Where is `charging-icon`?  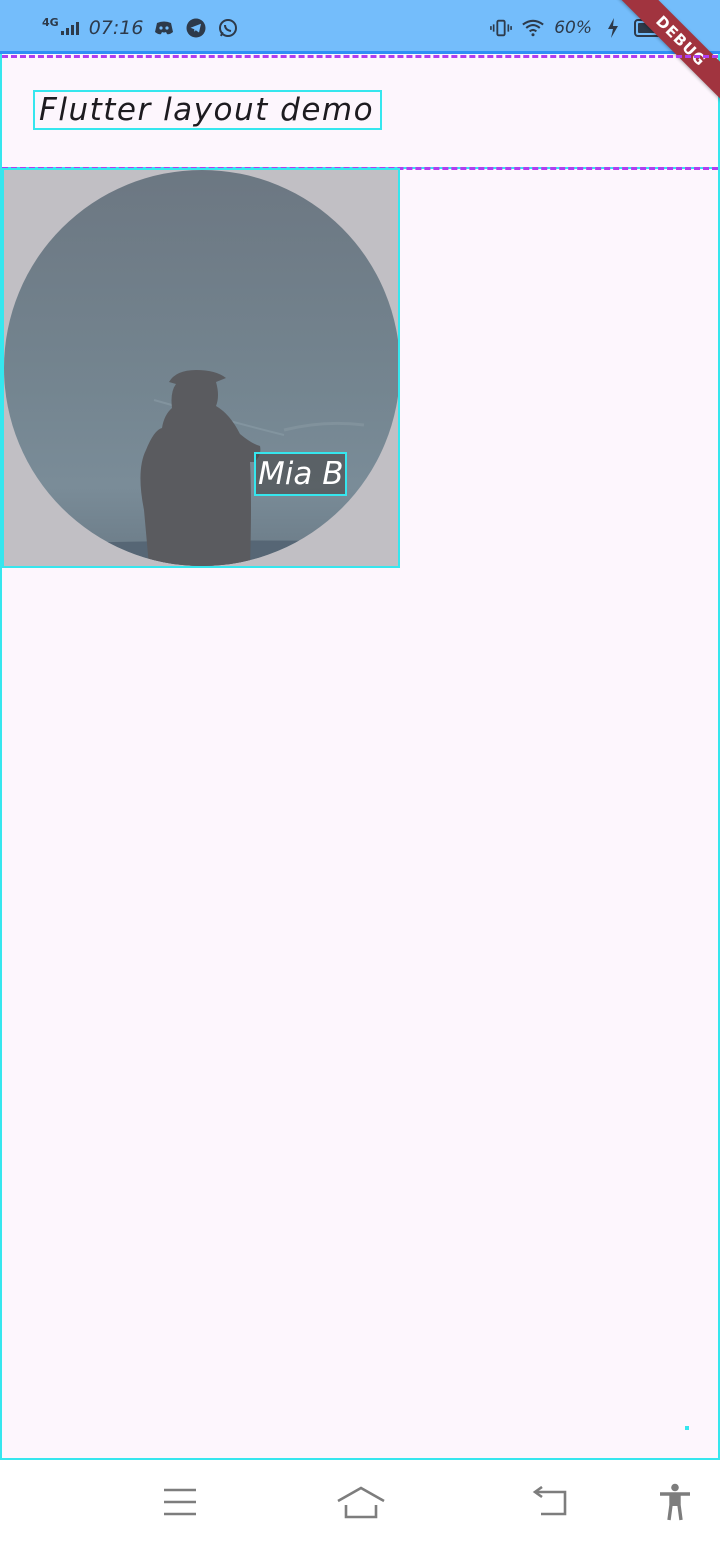 charging-icon is located at coordinates (613, 28).